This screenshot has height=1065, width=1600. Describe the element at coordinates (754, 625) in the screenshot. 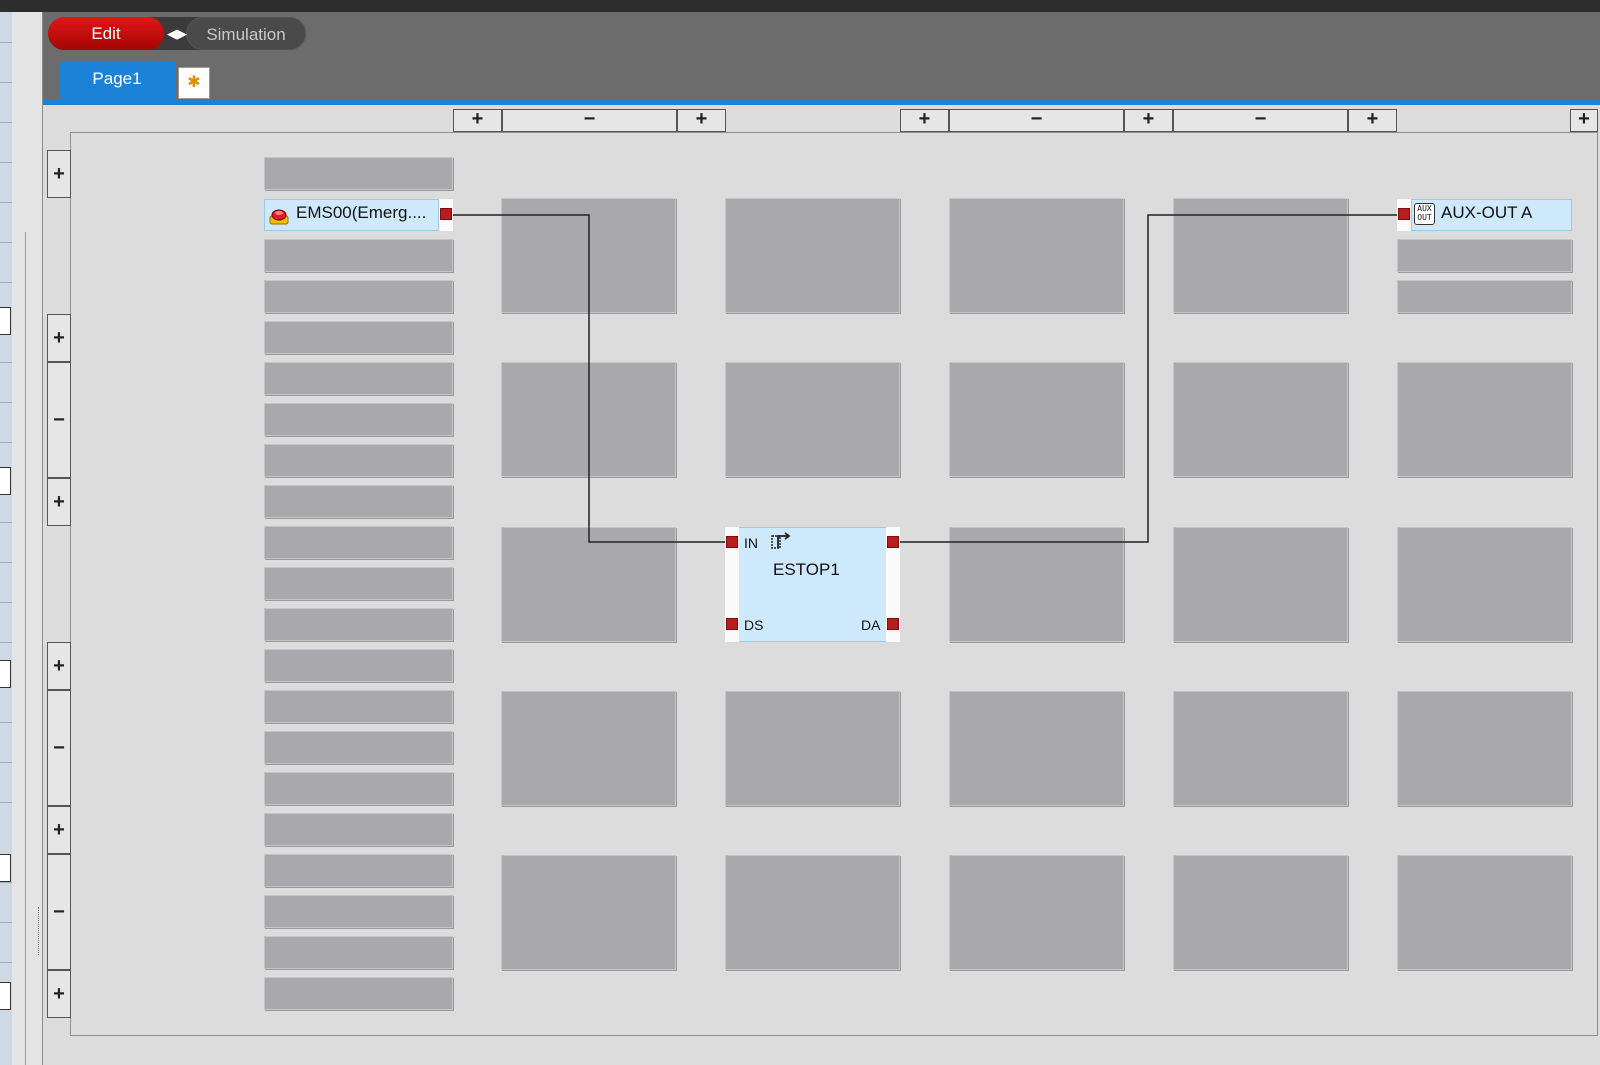

I see `port-ds-label: DS` at that location.